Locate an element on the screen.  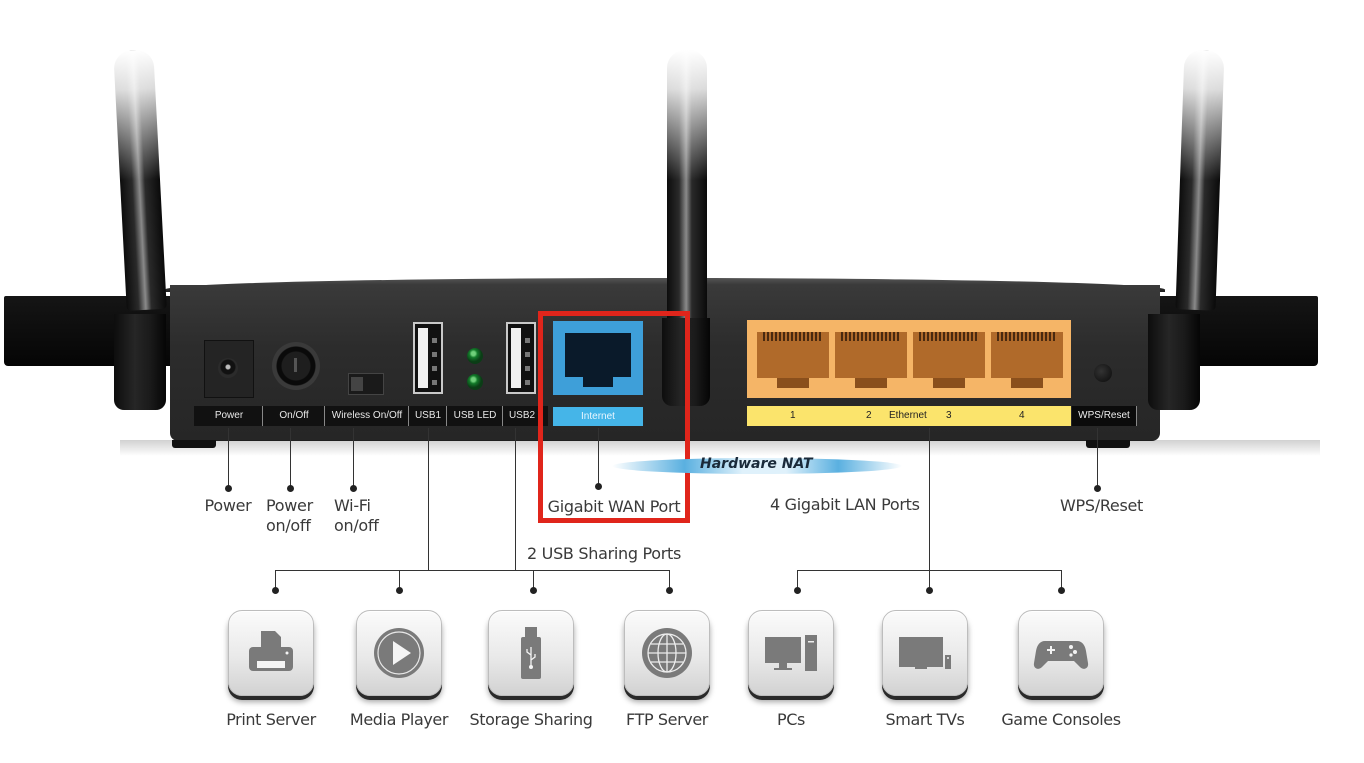
callout-wifi-onoff-line2: on/off is located at coordinates (356, 525).